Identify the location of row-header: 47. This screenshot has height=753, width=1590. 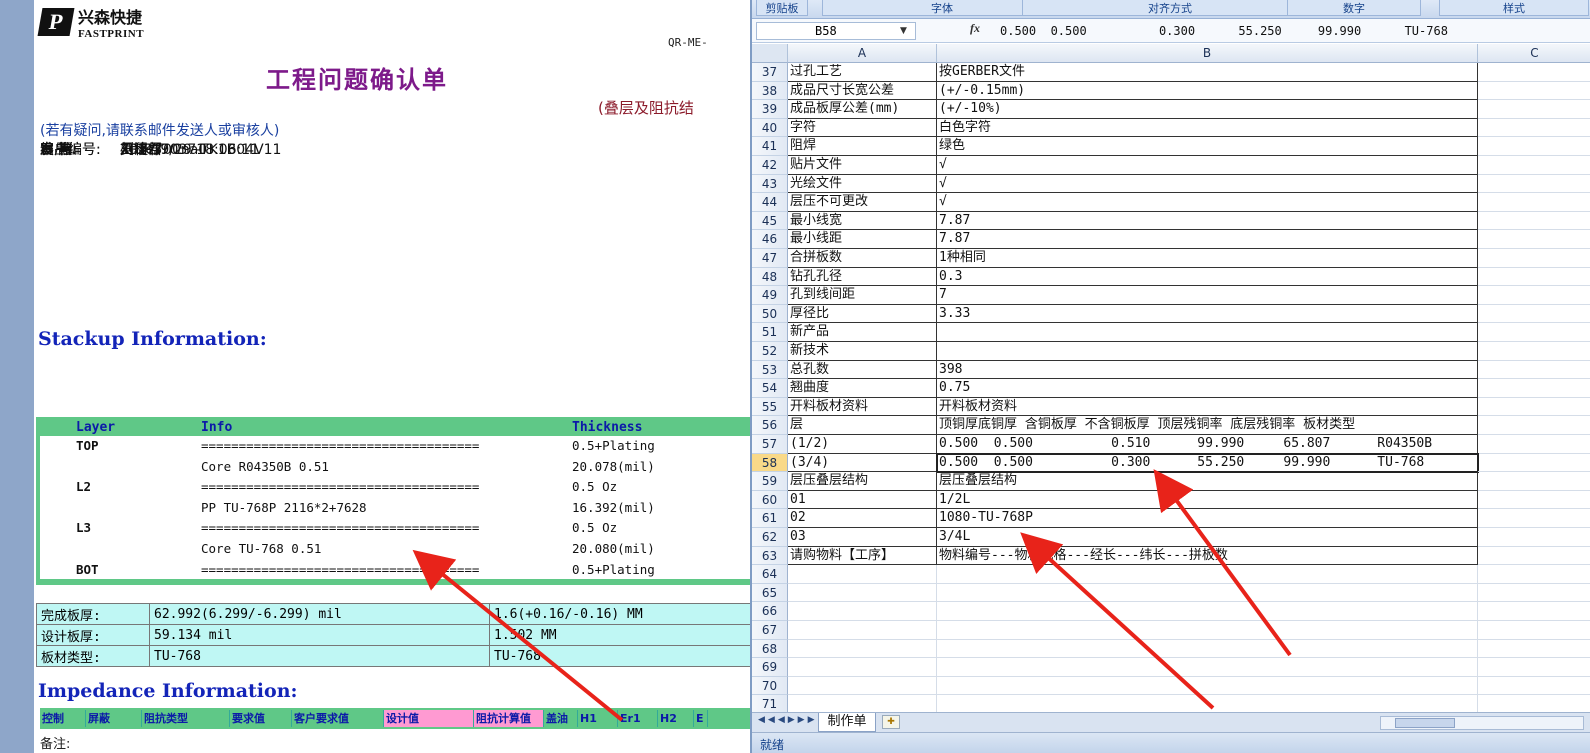
(770, 258).